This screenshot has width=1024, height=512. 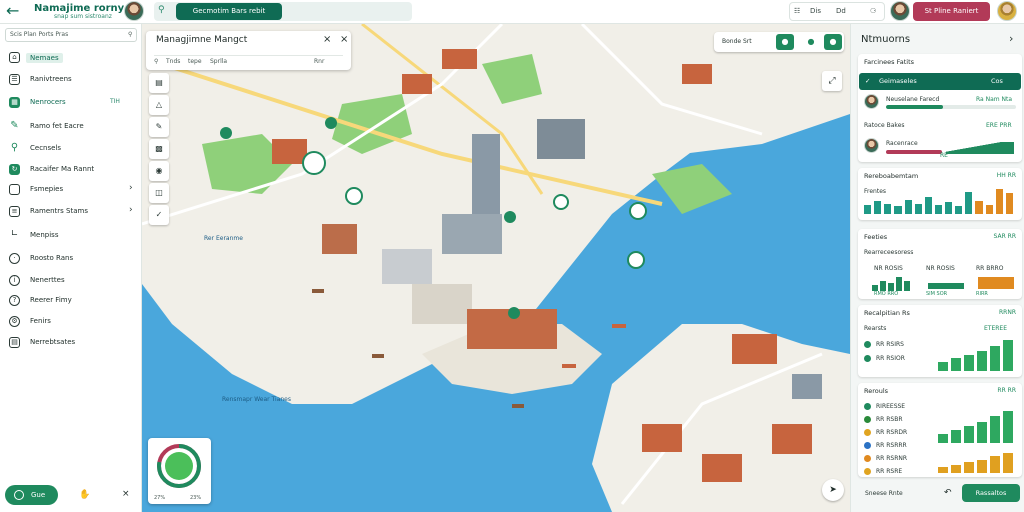 I want to click on list-icon: ≡, so click(x=14, y=211).